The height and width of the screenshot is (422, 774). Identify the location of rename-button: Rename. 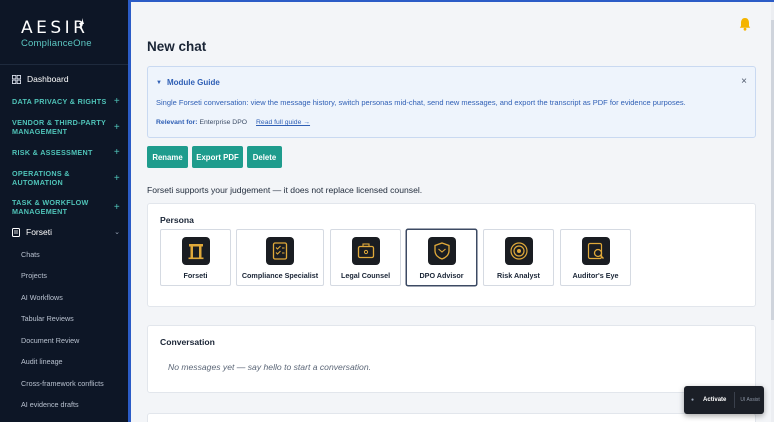
(167, 157).